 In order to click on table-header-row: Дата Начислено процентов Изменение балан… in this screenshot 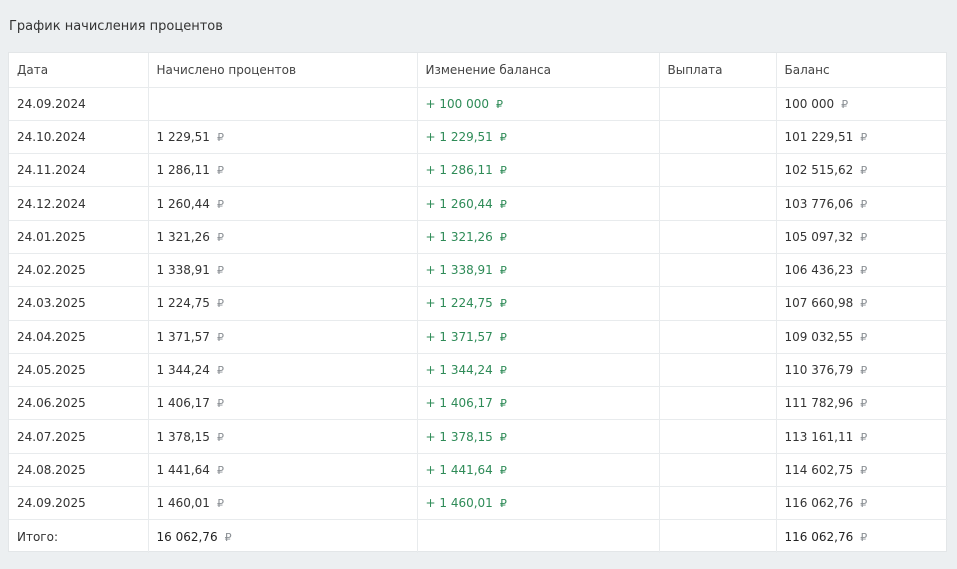, I will do `click(478, 70)`.